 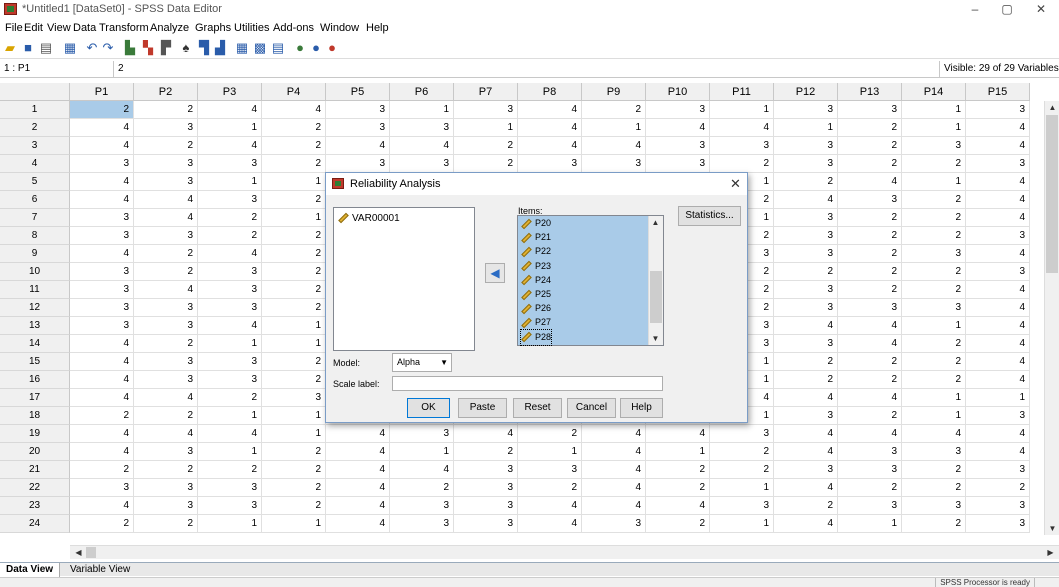 I want to click on column-header: P10, so click(x=678, y=92).